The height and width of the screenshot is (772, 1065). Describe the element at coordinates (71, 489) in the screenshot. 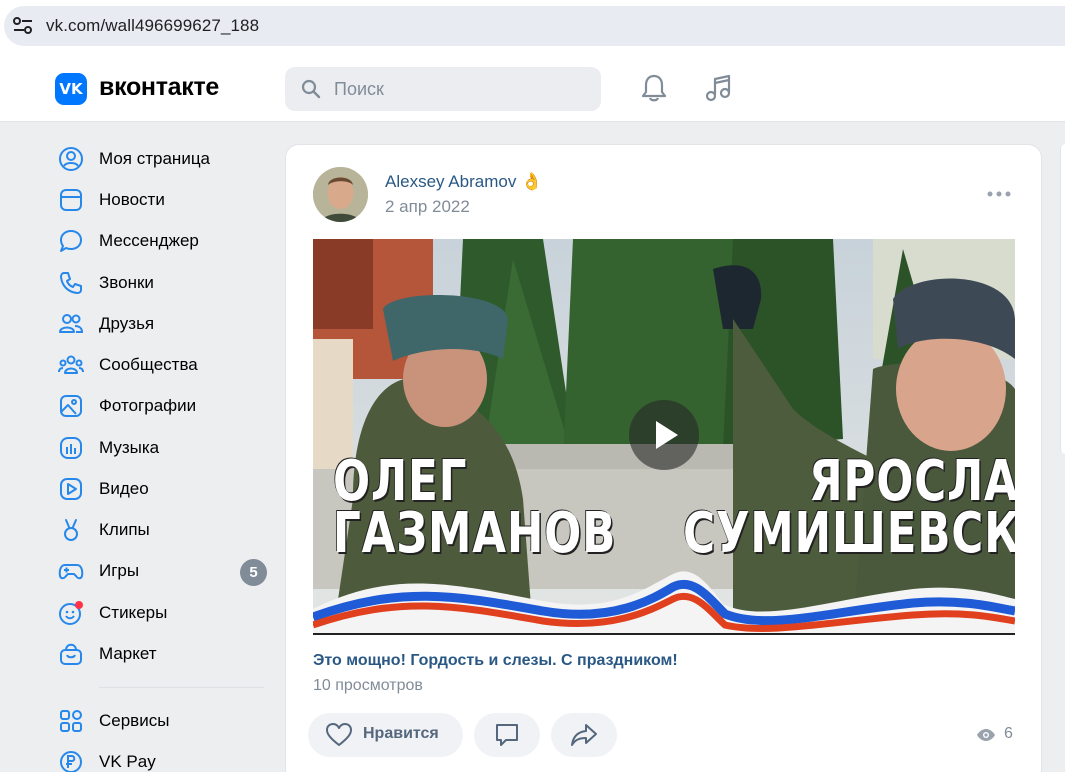

I see `video-icon` at that location.